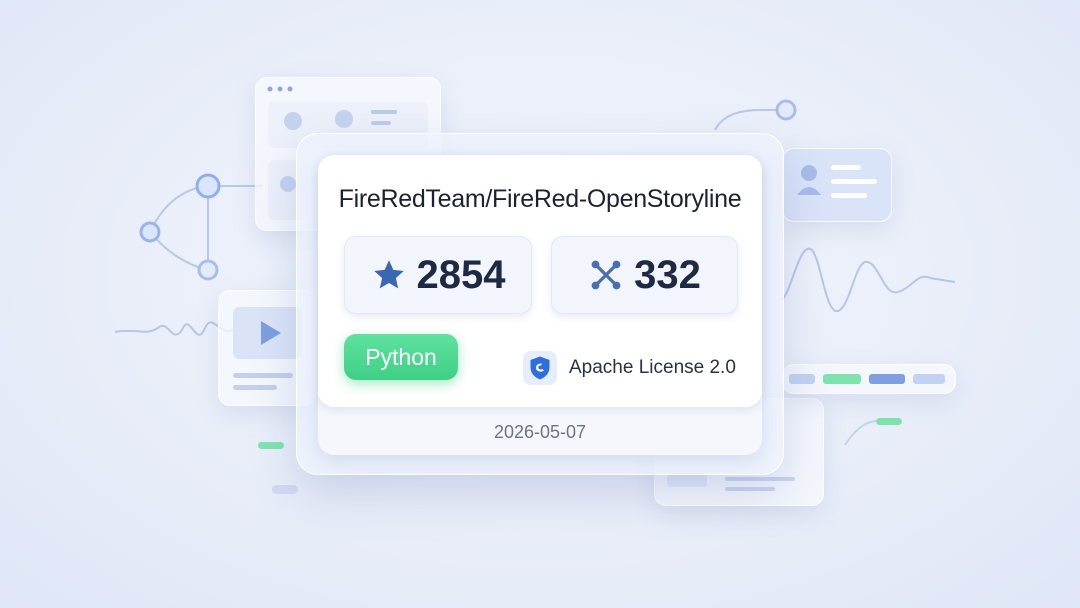  Describe the element at coordinates (869, 379) in the screenshot. I see `ghost-progress-panel` at that location.